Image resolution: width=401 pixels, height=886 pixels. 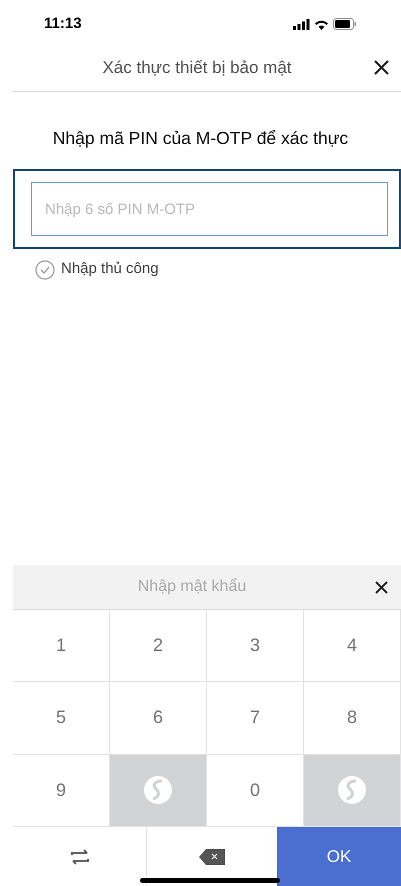 What do you see at coordinates (200, 138) in the screenshot?
I see `prompt-text: Nhập mã PIN của M-OTP để xác thực` at bounding box center [200, 138].